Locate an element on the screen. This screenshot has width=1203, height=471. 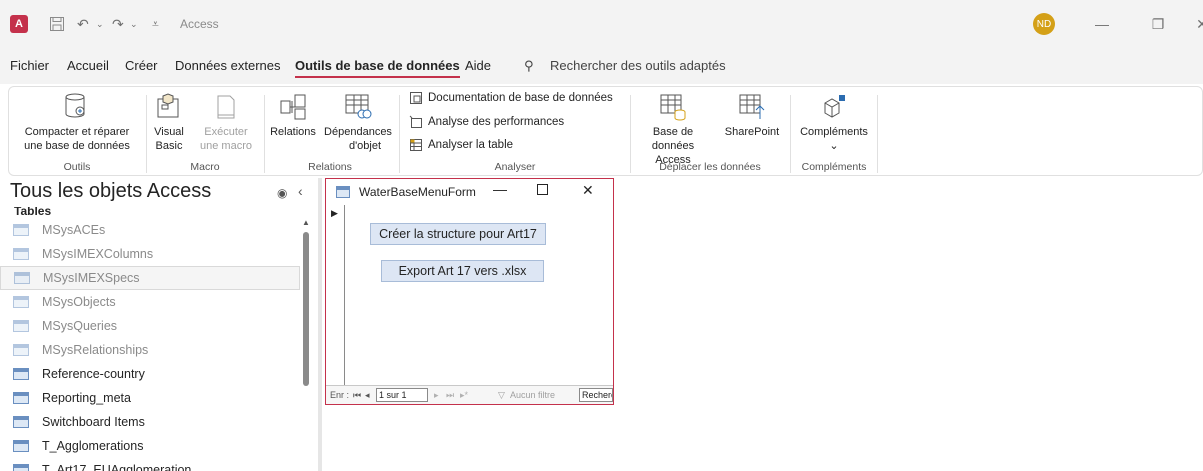
nav-item-label: MSysObjects is located at coordinates (79, 302).